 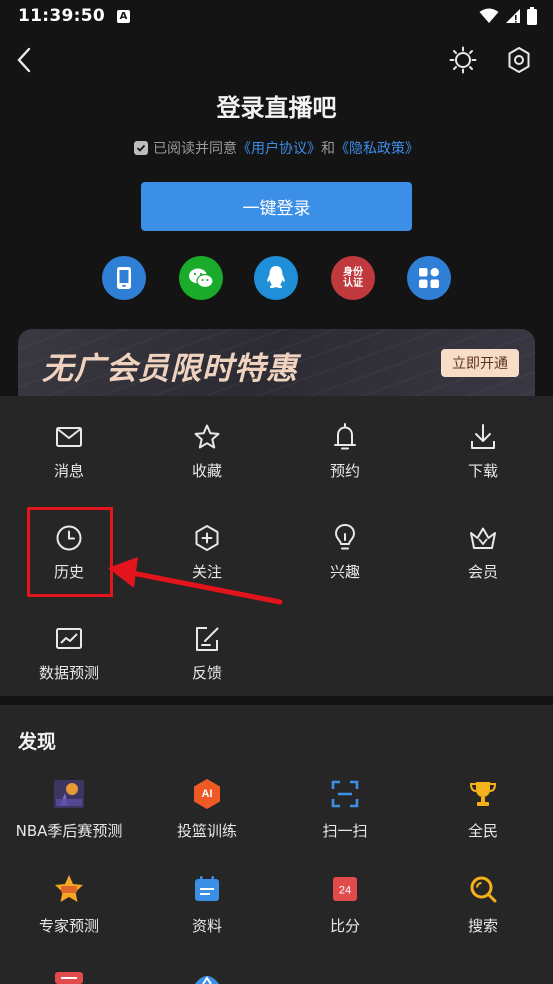 What do you see at coordinates (207, 451) in the screenshot?
I see `menu-item-favorites: 收藏` at bounding box center [207, 451].